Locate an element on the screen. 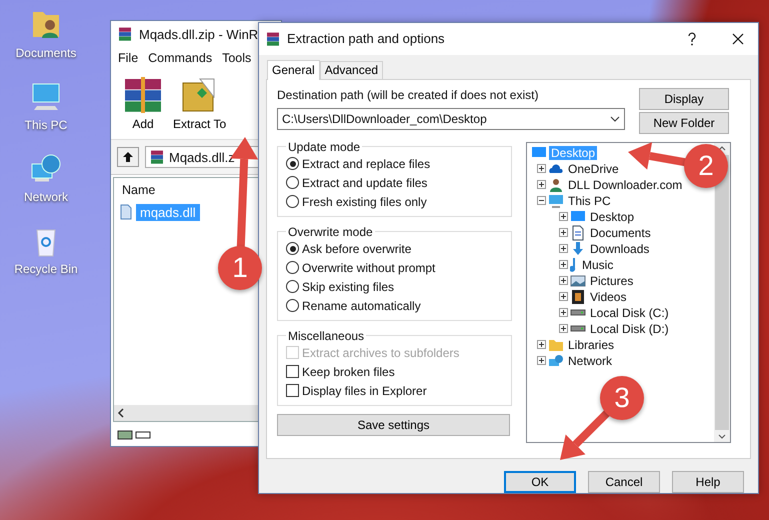 The image size is (769, 520). folder-tree-item: Libraries is located at coordinates (591, 345).